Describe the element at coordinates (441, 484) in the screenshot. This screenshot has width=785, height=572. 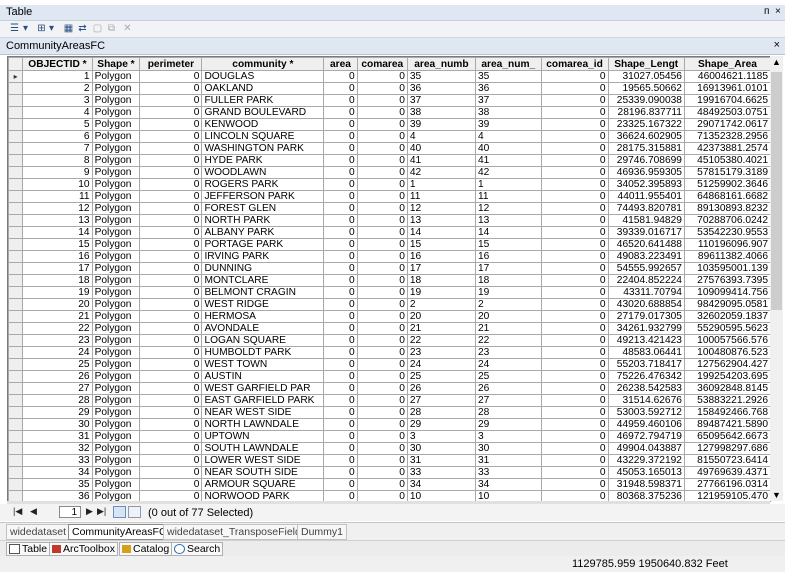
I see `table-cell: 34` at that location.